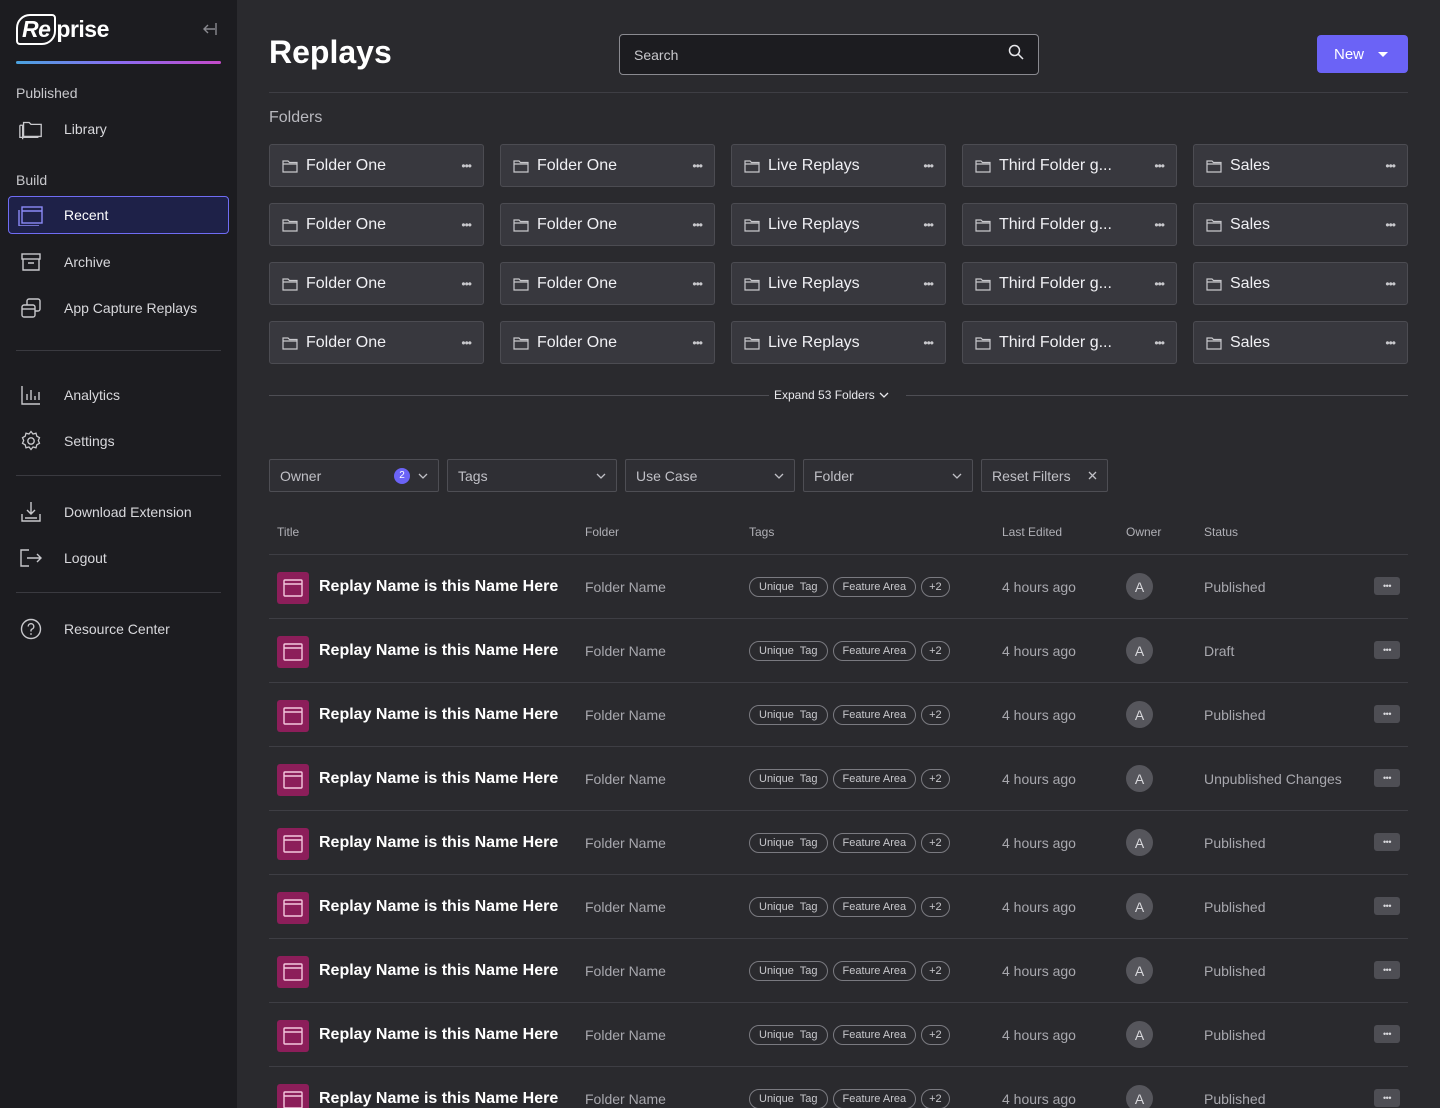  Describe the element at coordinates (710, 475) in the screenshot. I see `use-case-filter: Use Case` at that location.